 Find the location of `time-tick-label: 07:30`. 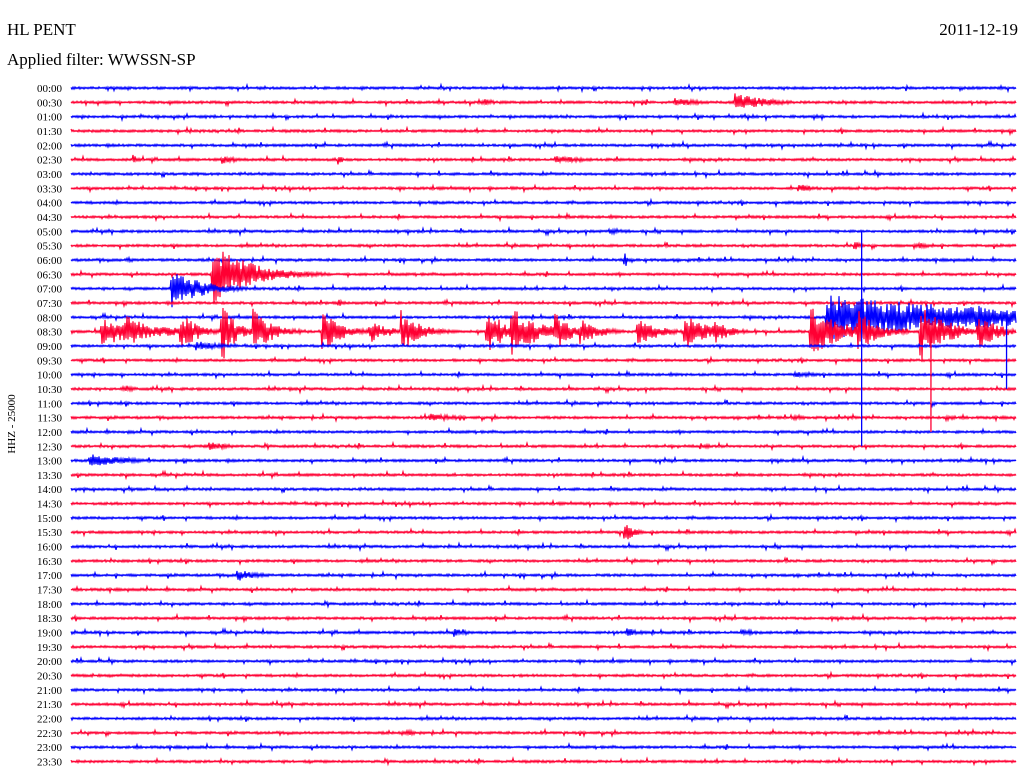

time-tick-label: 07:30 is located at coordinates (50, 304).